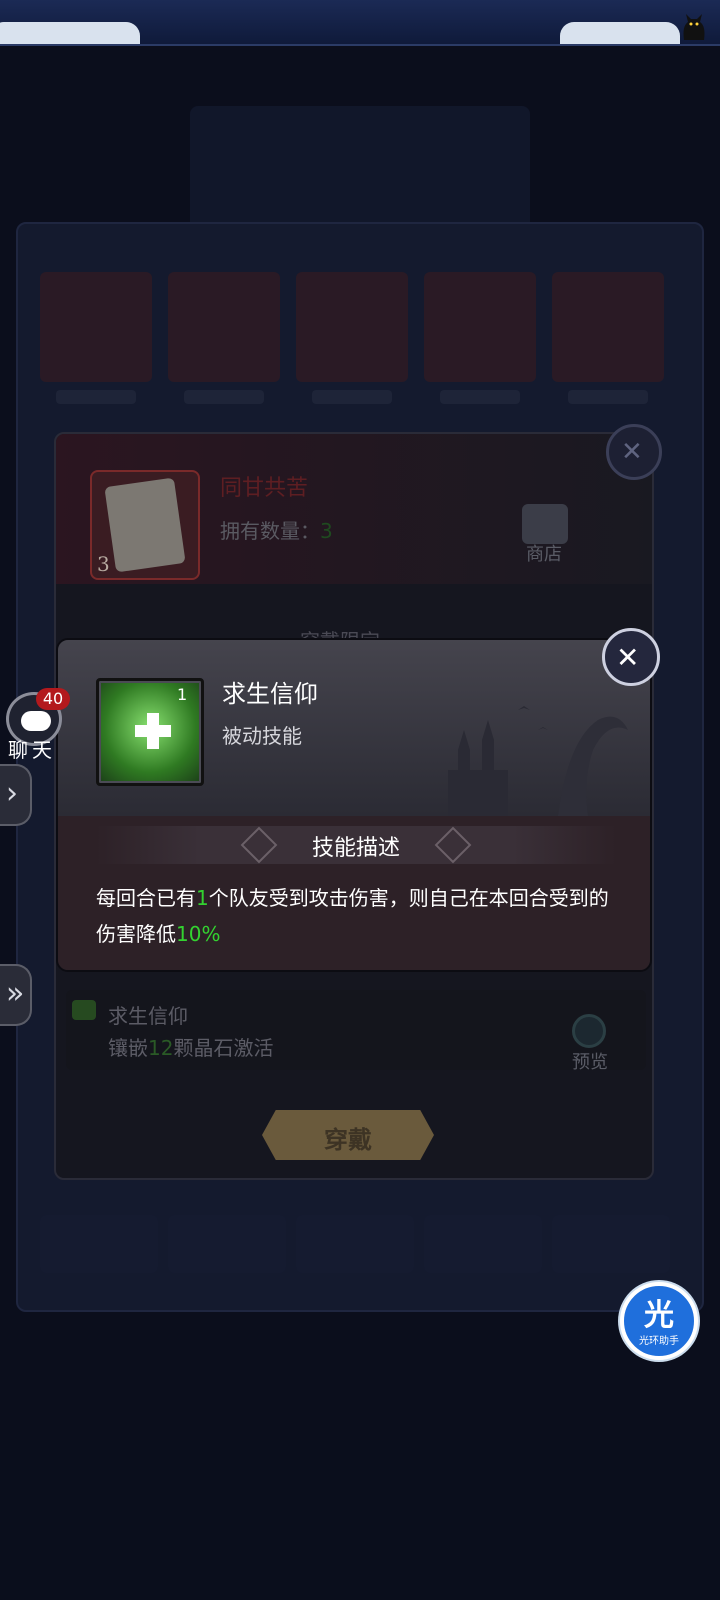 The width and height of the screenshot is (720, 1600). I want to click on skill-row-desc: 镶嵌12颗晶石激活, so click(190, 1046).